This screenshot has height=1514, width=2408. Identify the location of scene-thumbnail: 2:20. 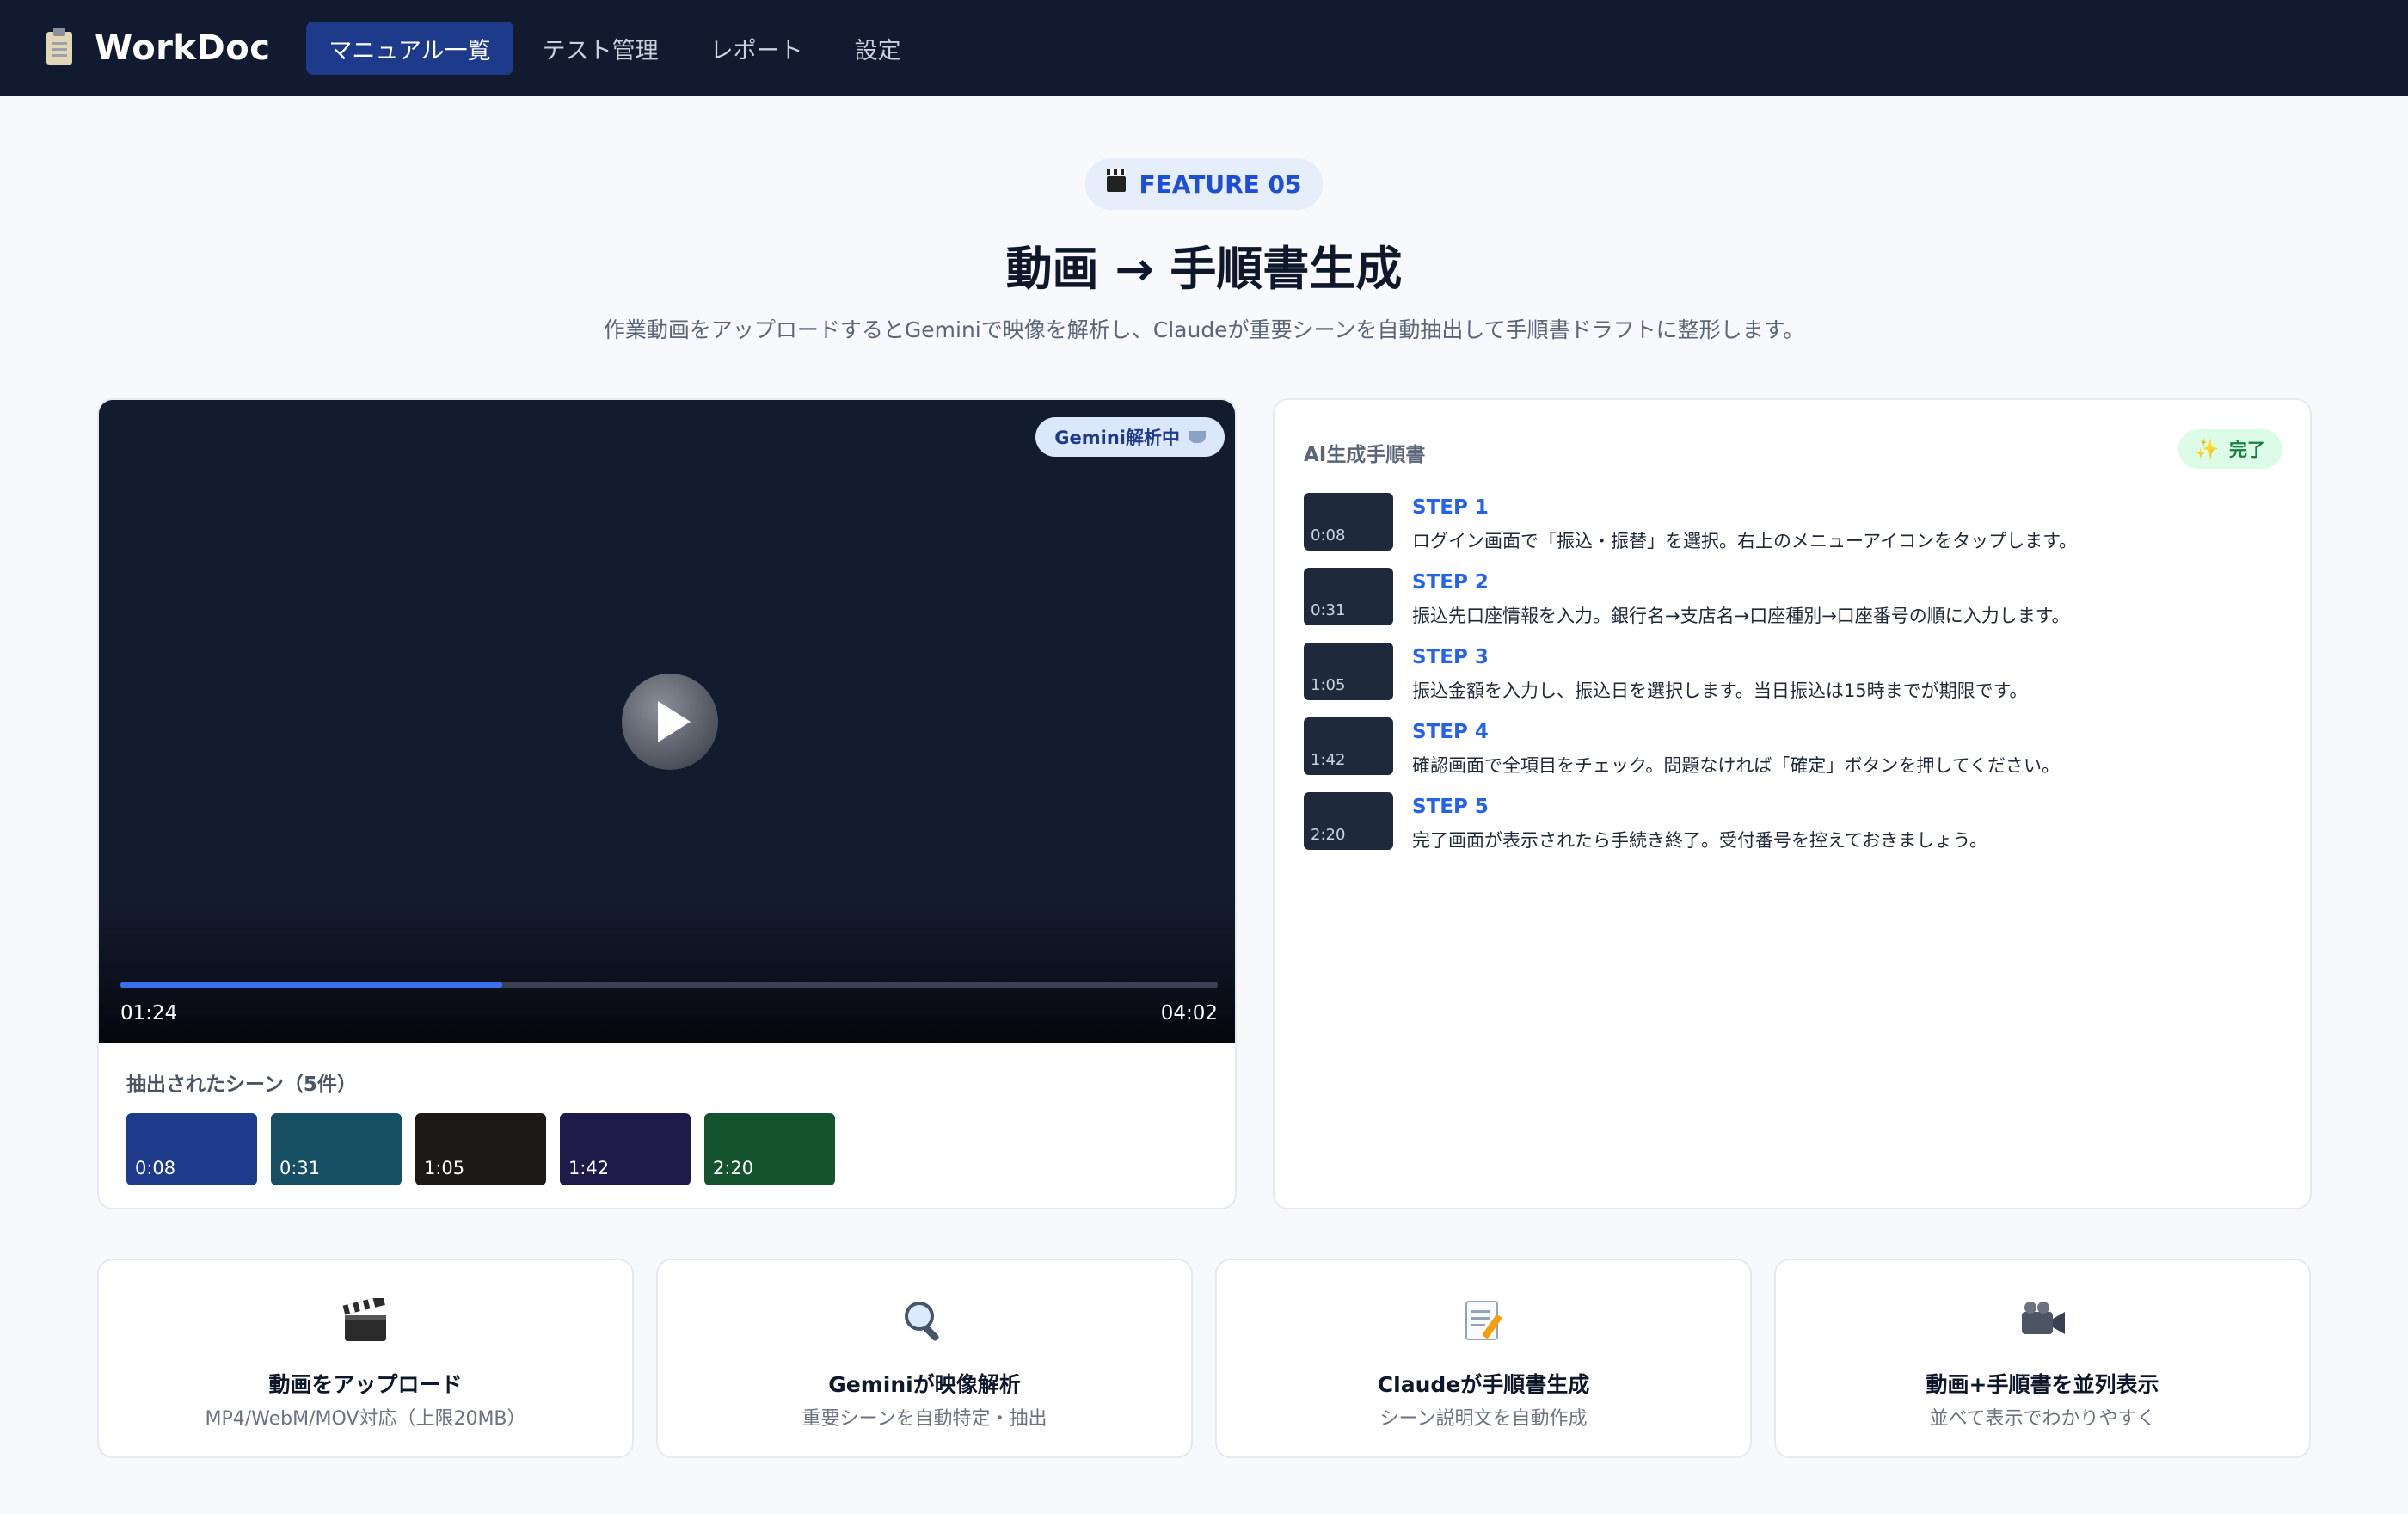
(769, 1149).